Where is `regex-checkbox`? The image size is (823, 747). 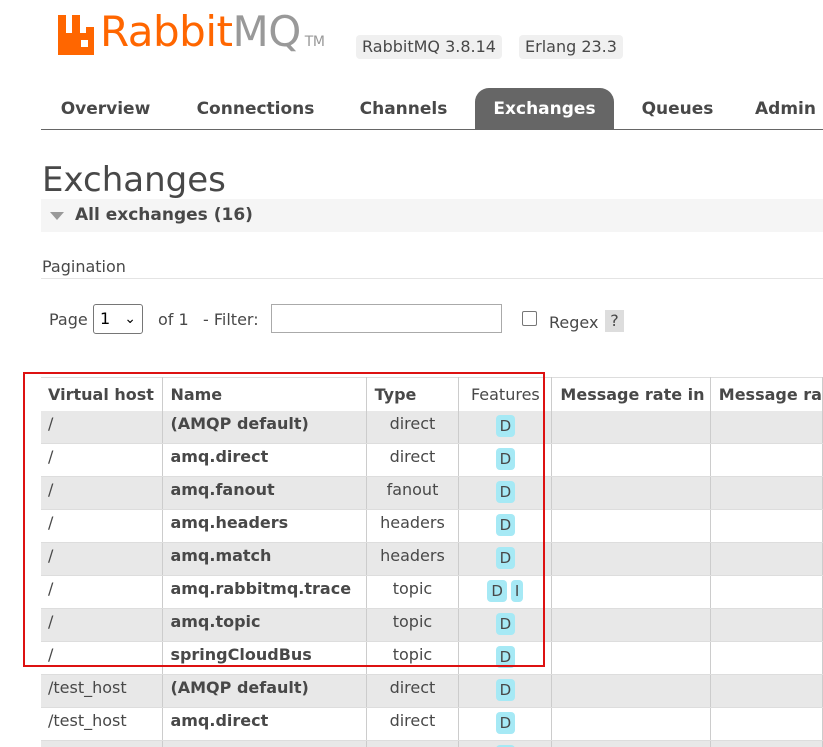 regex-checkbox is located at coordinates (529, 318).